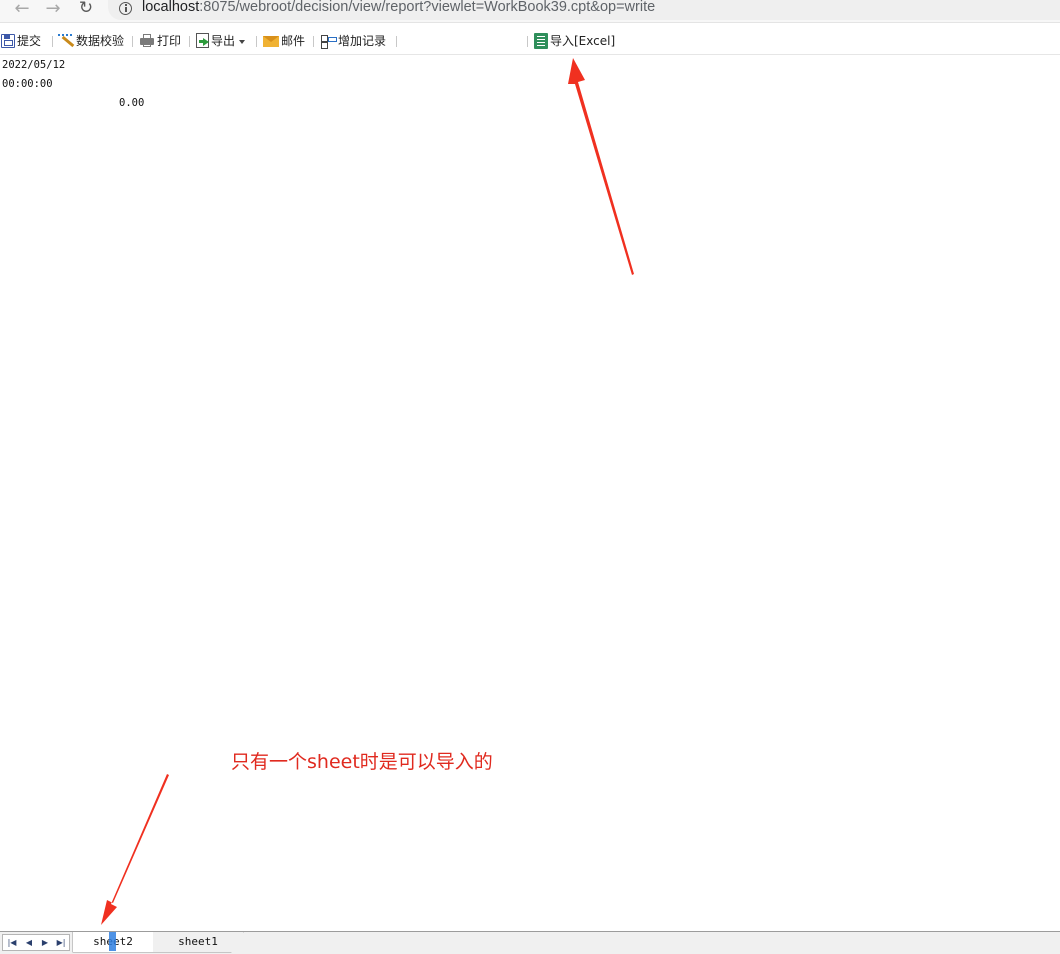 The height and width of the screenshot is (954, 1060). I want to click on arrow-to-sheet-tab, so click(135, 849).